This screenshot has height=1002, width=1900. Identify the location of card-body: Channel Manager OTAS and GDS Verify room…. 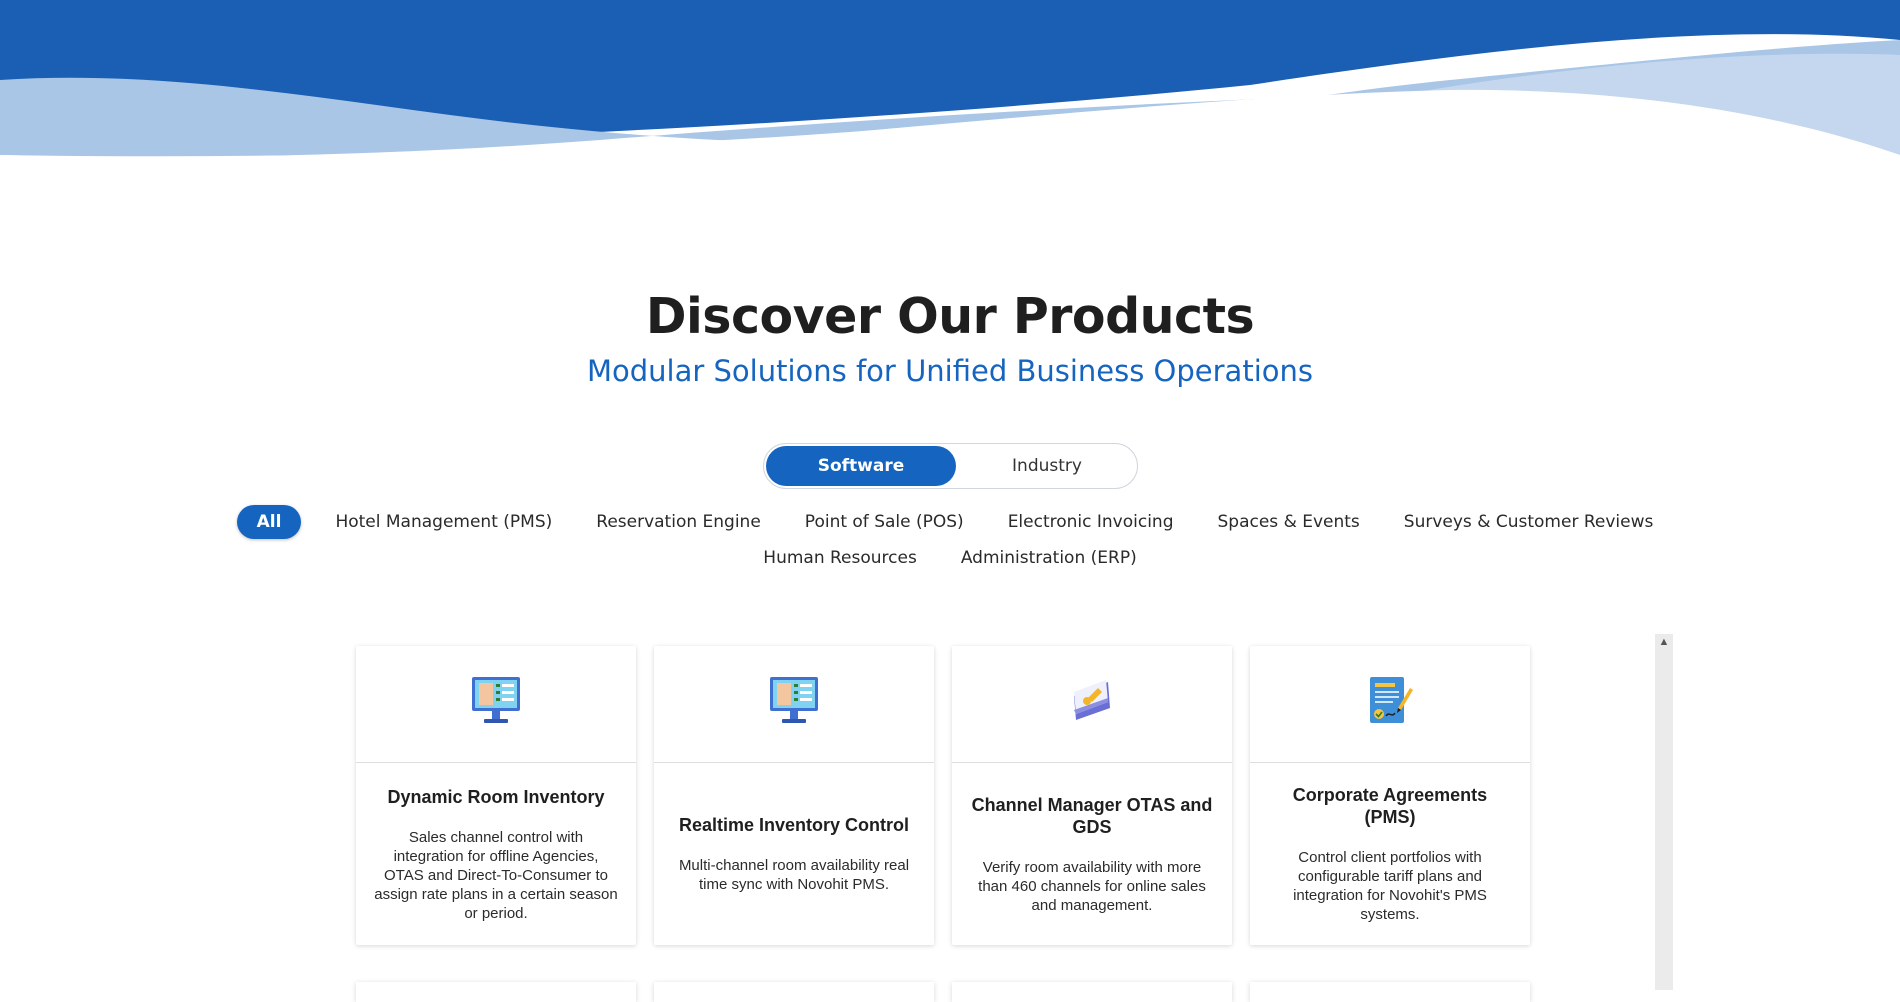
(1092, 854).